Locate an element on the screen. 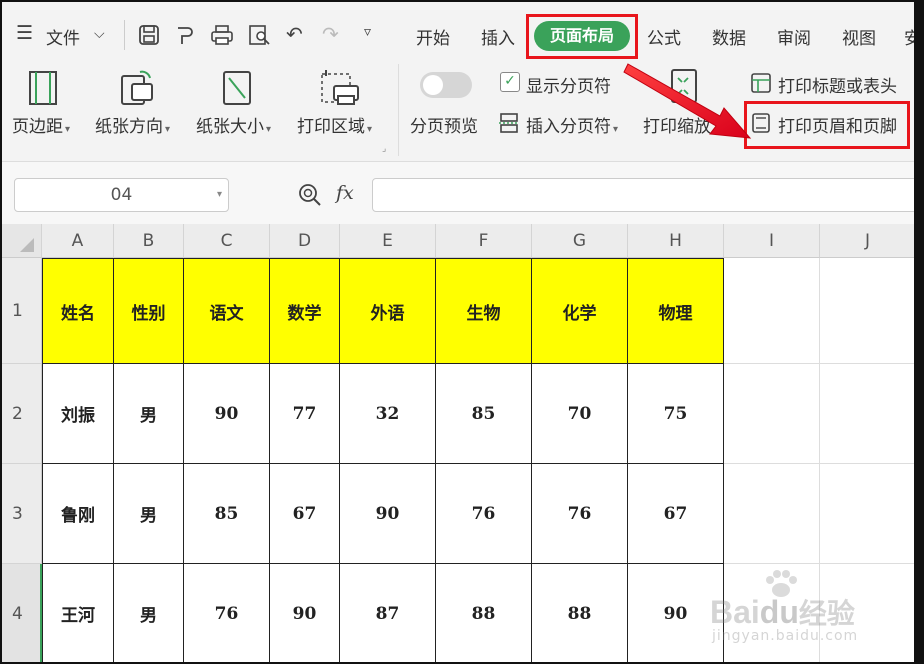  show-page-break-checkbox: ✓ is located at coordinates (510, 82).